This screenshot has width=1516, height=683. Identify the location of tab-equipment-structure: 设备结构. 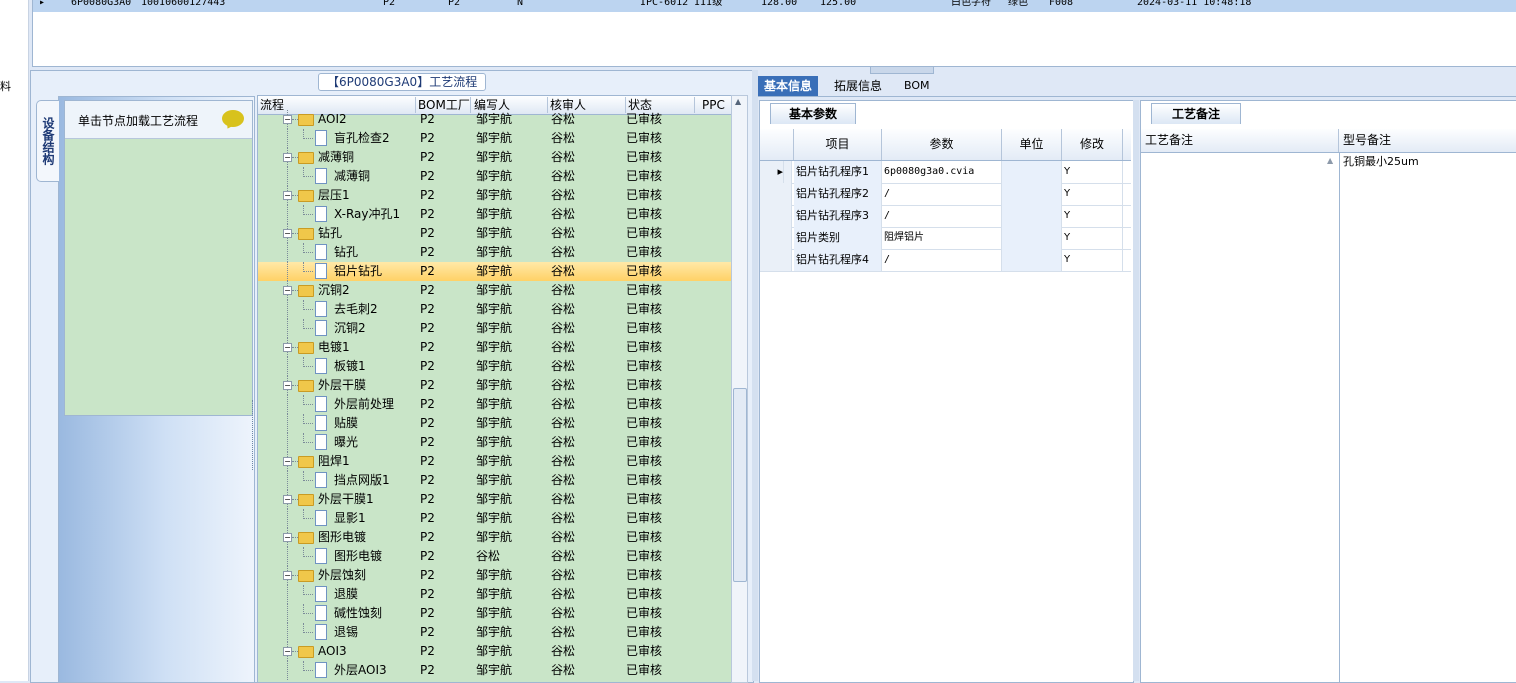
(47, 141).